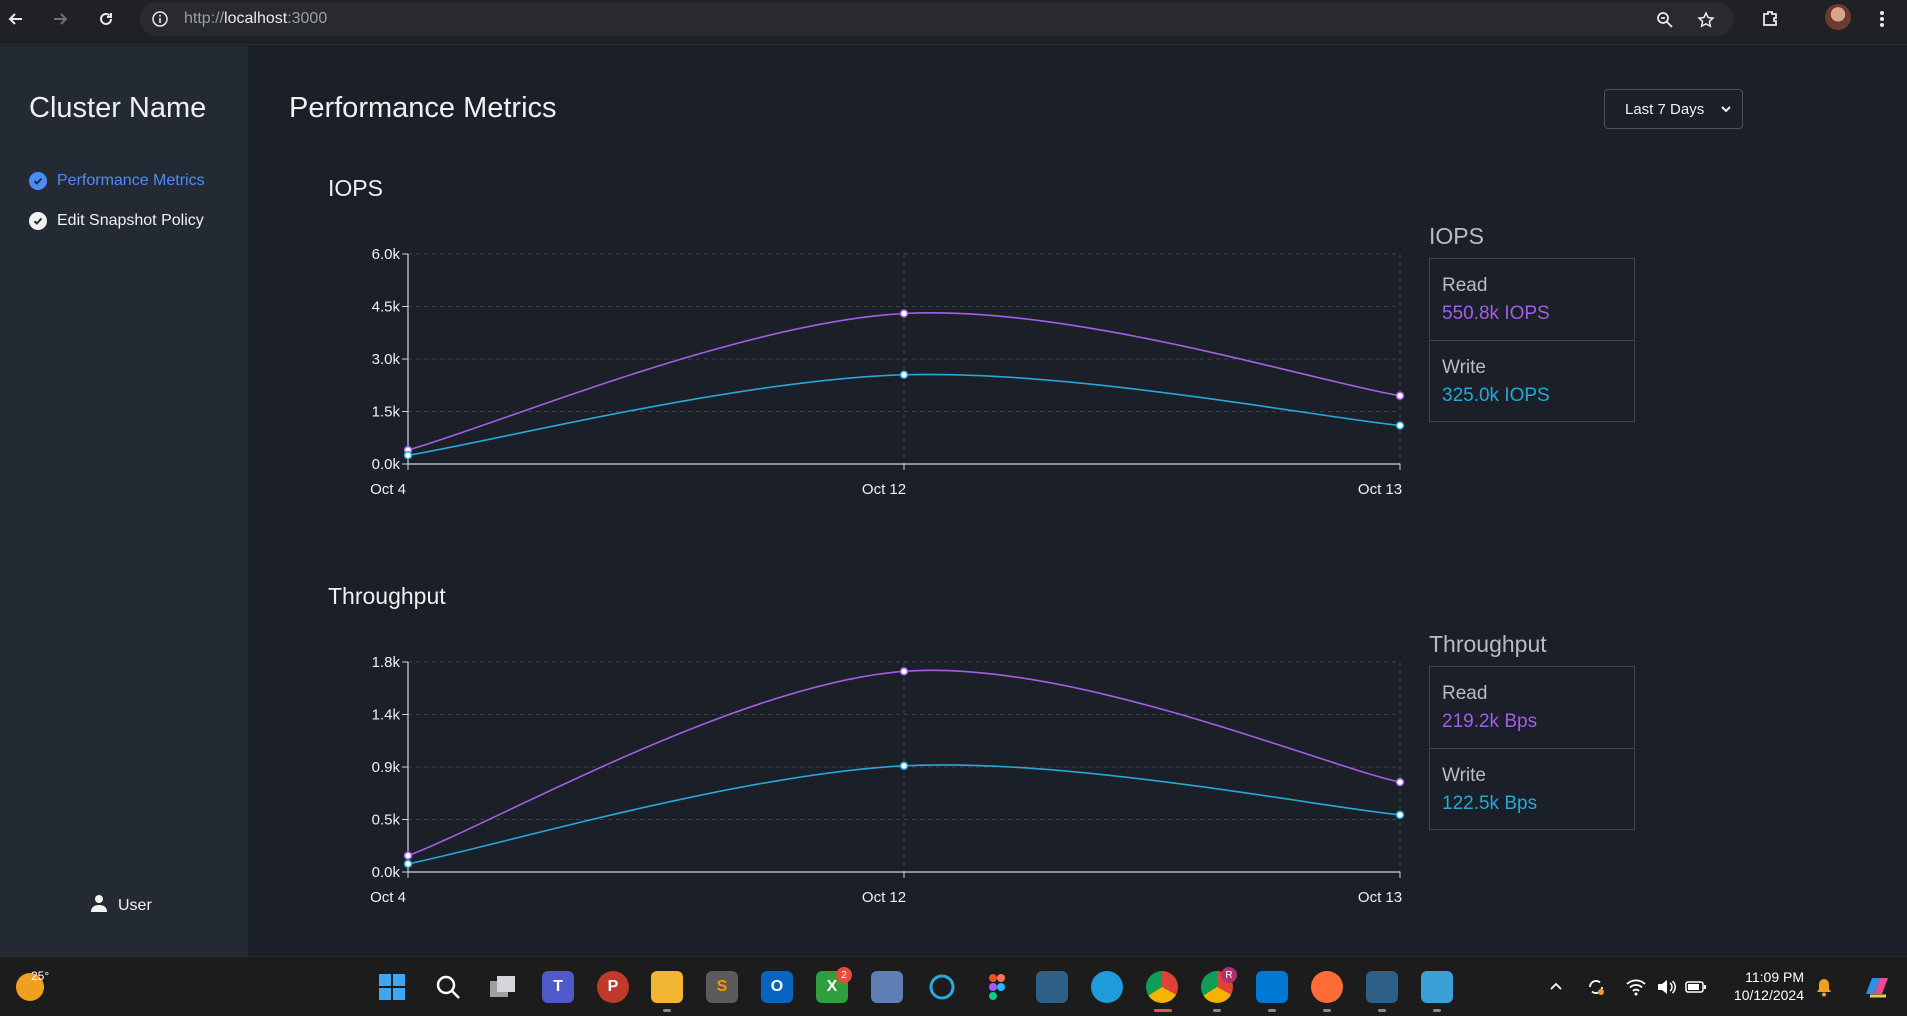  Describe the element at coordinates (386, 715) in the screenshot. I see `y-tick-label: 1.4k` at that location.